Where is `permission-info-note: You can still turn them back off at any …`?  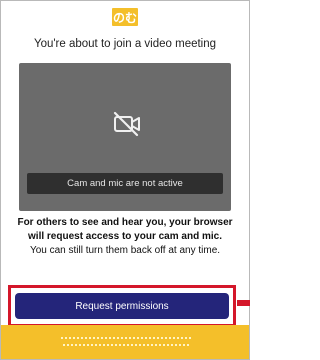 permission-info-note: You can still turn them back off at any … is located at coordinates (125, 250).